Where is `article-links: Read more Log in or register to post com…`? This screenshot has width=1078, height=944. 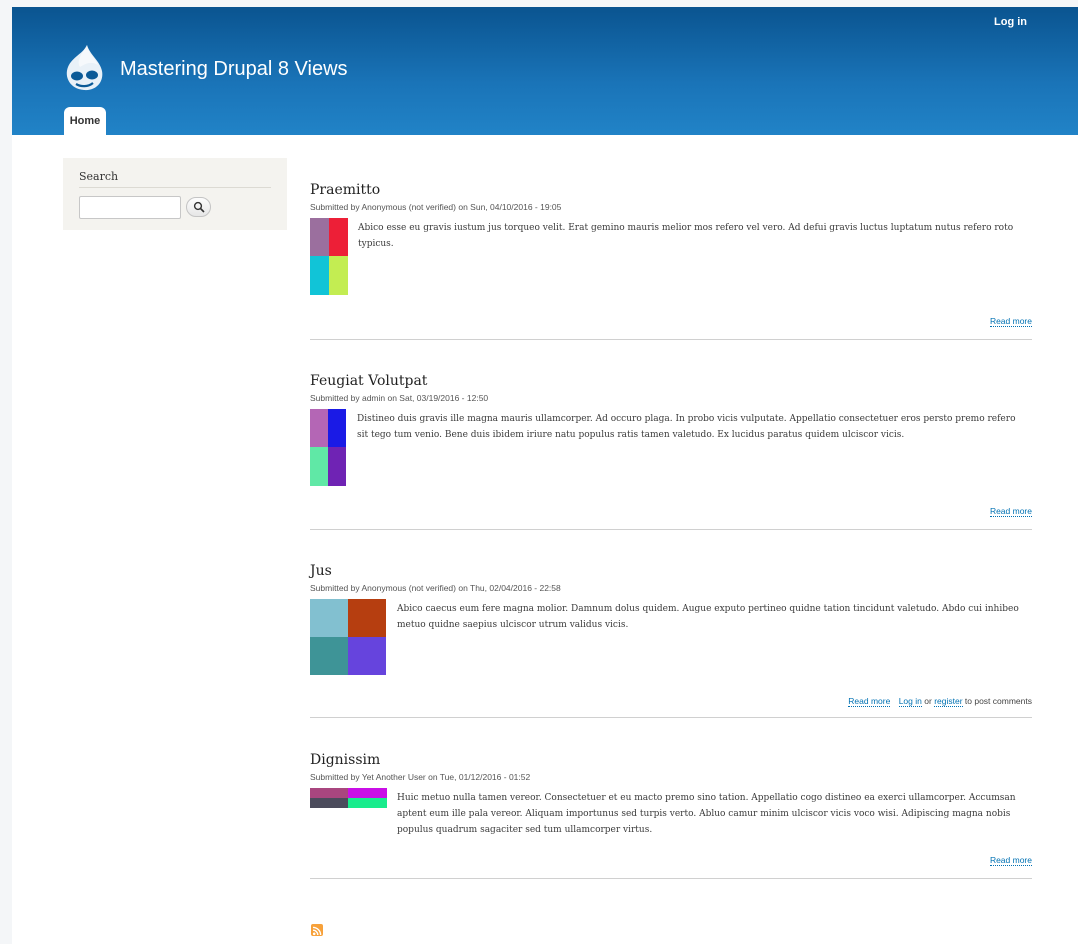 article-links: Read more Log in or register to post com… is located at coordinates (940, 701).